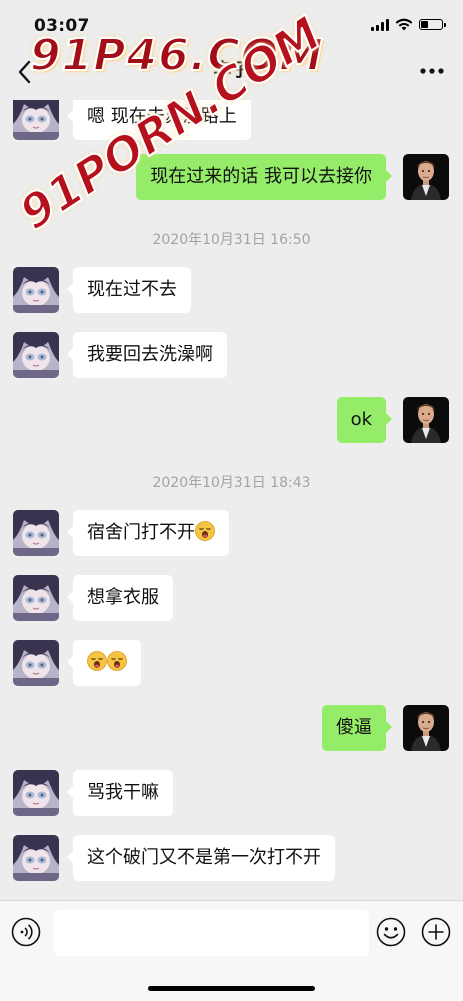 This screenshot has height=1001, width=463. Describe the element at coordinates (436, 932) in the screenshot. I see `plus-icon` at that location.